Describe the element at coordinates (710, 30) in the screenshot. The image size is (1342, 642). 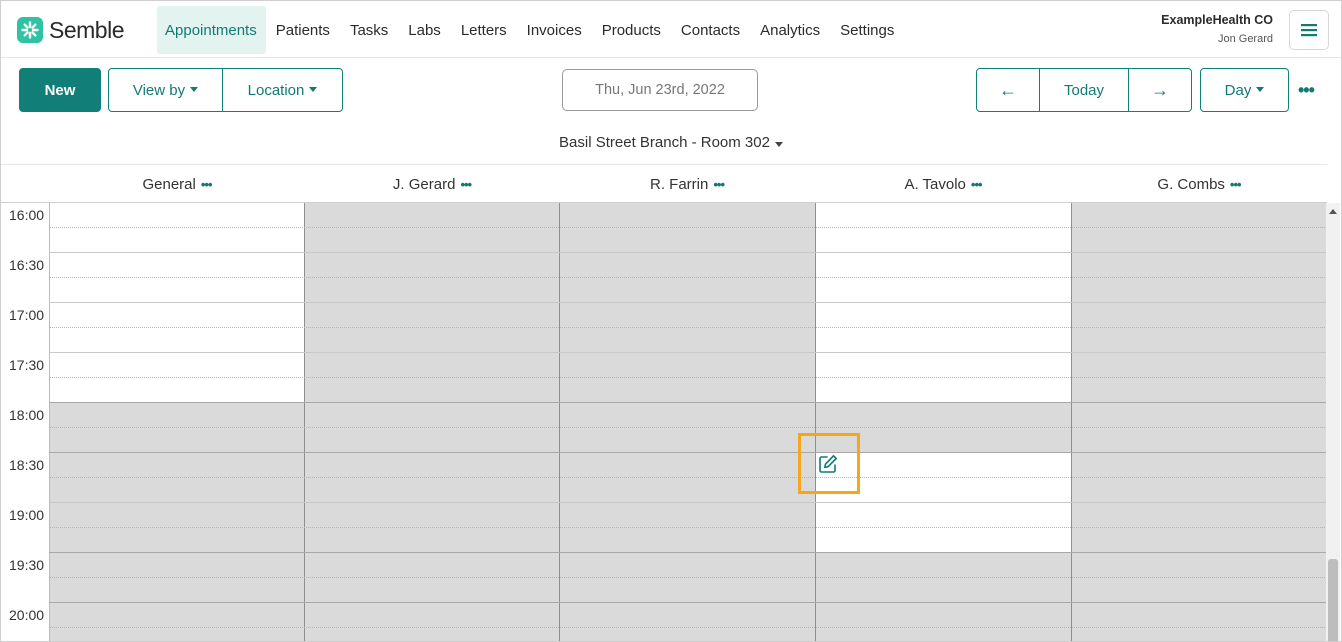
I see `nav-contacts: Contacts` at that location.